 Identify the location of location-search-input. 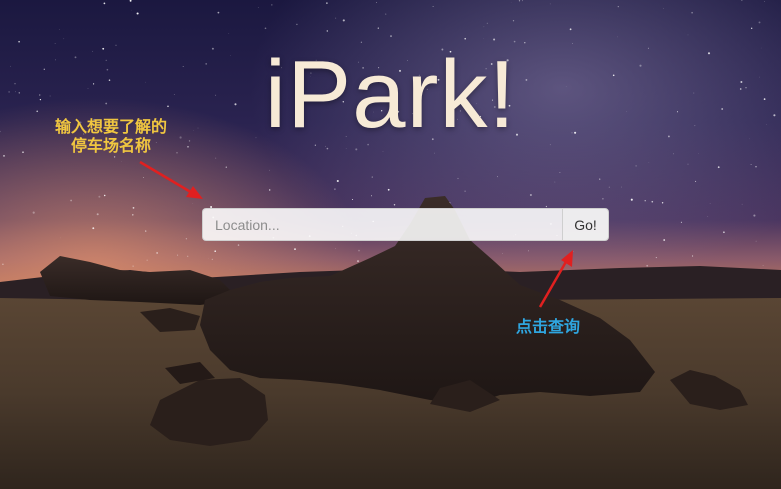
(382, 224).